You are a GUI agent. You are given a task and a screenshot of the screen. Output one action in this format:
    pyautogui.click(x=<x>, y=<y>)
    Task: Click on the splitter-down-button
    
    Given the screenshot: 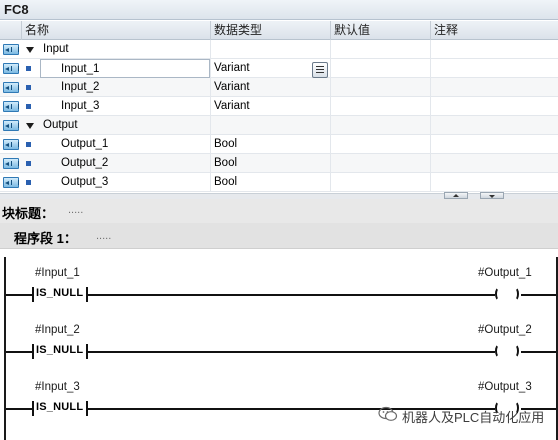 What is the action you would take?
    pyautogui.click(x=492, y=195)
    